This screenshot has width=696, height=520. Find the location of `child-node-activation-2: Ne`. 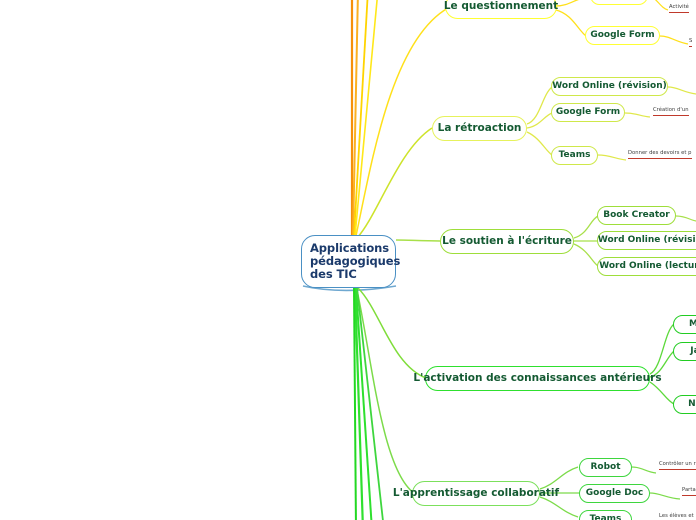

child-node-activation-2: Ne is located at coordinates (684, 404).